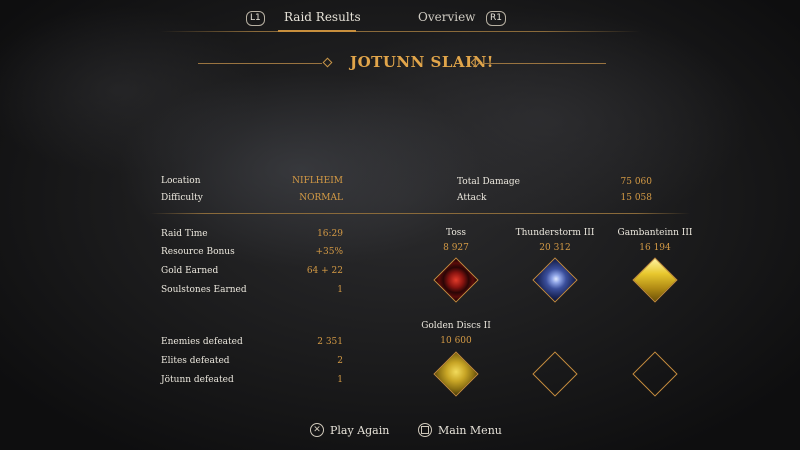 The image size is (800, 450). I want to click on ability-slot-toss, so click(456, 280).